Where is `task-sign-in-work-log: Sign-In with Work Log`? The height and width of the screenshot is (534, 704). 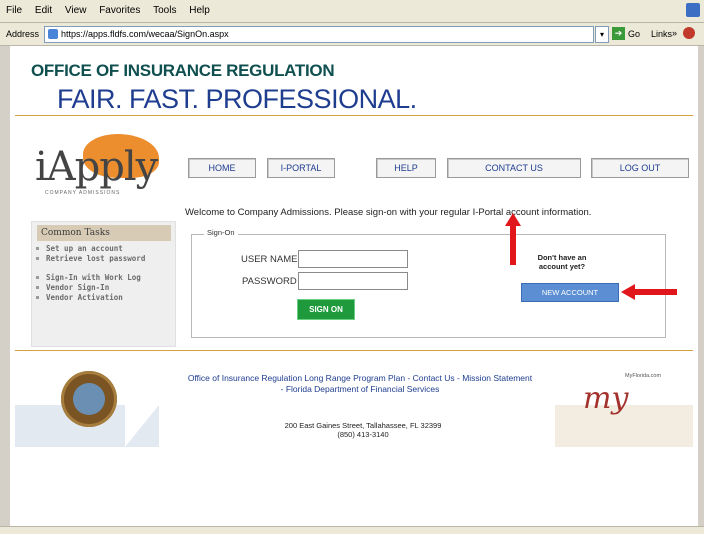
task-sign-in-work-log: Sign-In with Work Log is located at coordinates (93, 277).